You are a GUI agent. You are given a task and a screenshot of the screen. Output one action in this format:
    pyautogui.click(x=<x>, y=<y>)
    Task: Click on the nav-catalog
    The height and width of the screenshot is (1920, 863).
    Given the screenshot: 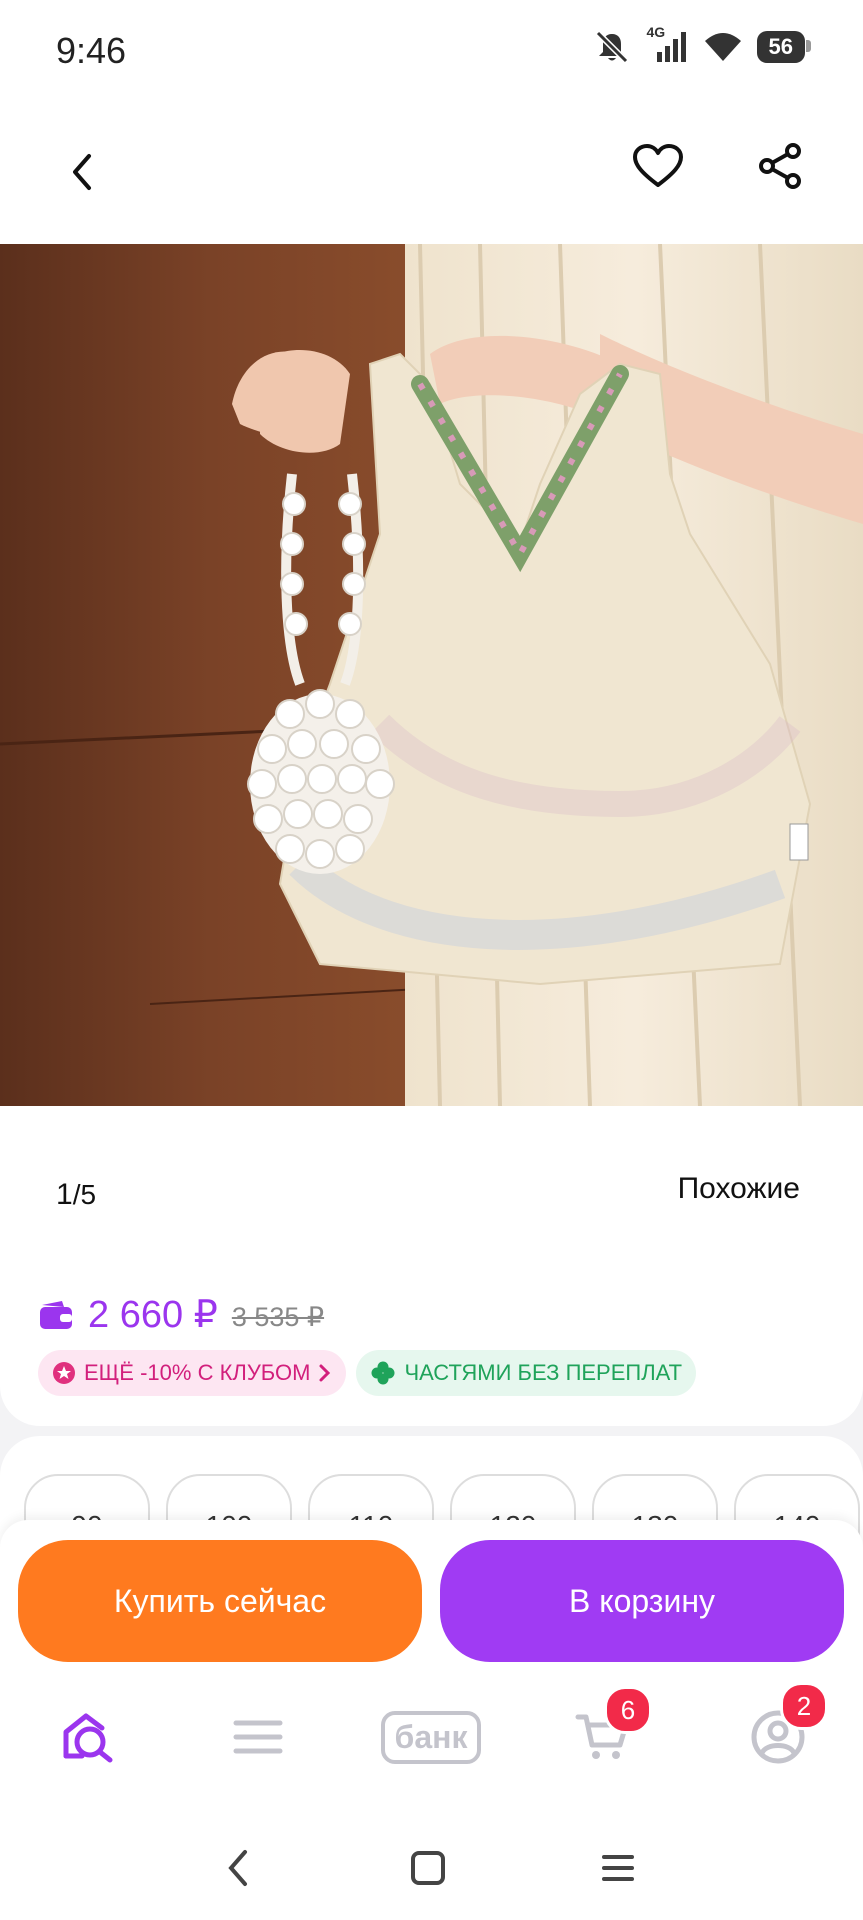 What is the action you would take?
    pyautogui.click(x=258, y=1737)
    